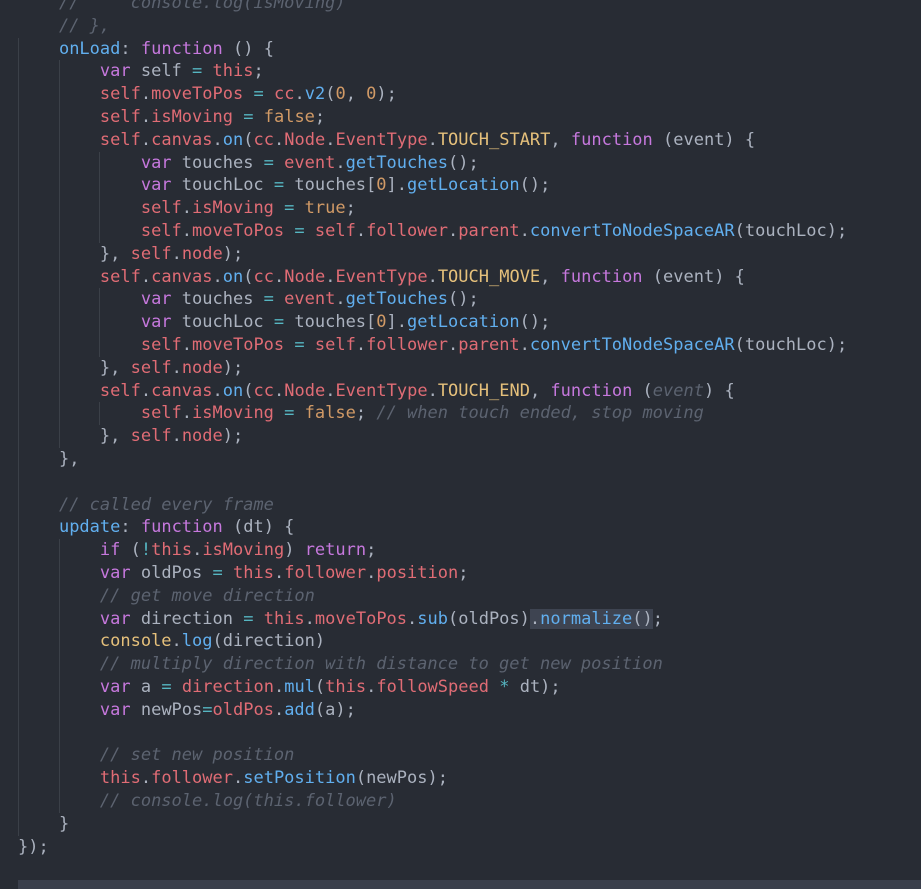 The width and height of the screenshot is (921, 889). What do you see at coordinates (258, 527) in the screenshot?
I see `punctuation-token: (dt) {` at bounding box center [258, 527].